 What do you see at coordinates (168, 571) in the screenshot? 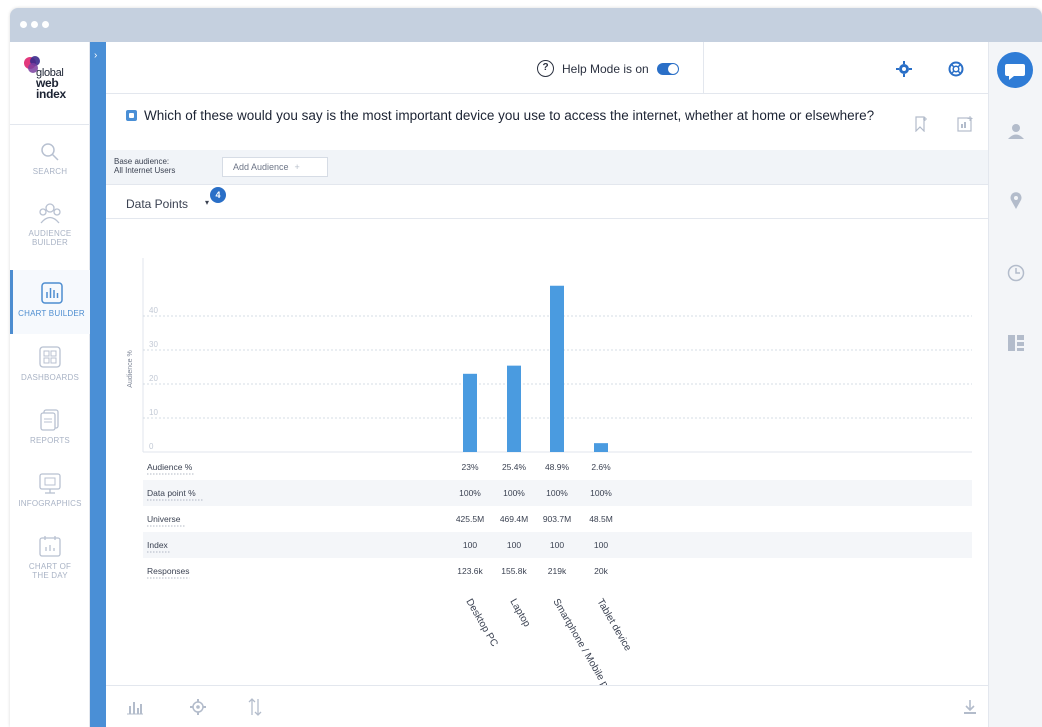
I see `table-row-label: Responses` at bounding box center [168, 571].